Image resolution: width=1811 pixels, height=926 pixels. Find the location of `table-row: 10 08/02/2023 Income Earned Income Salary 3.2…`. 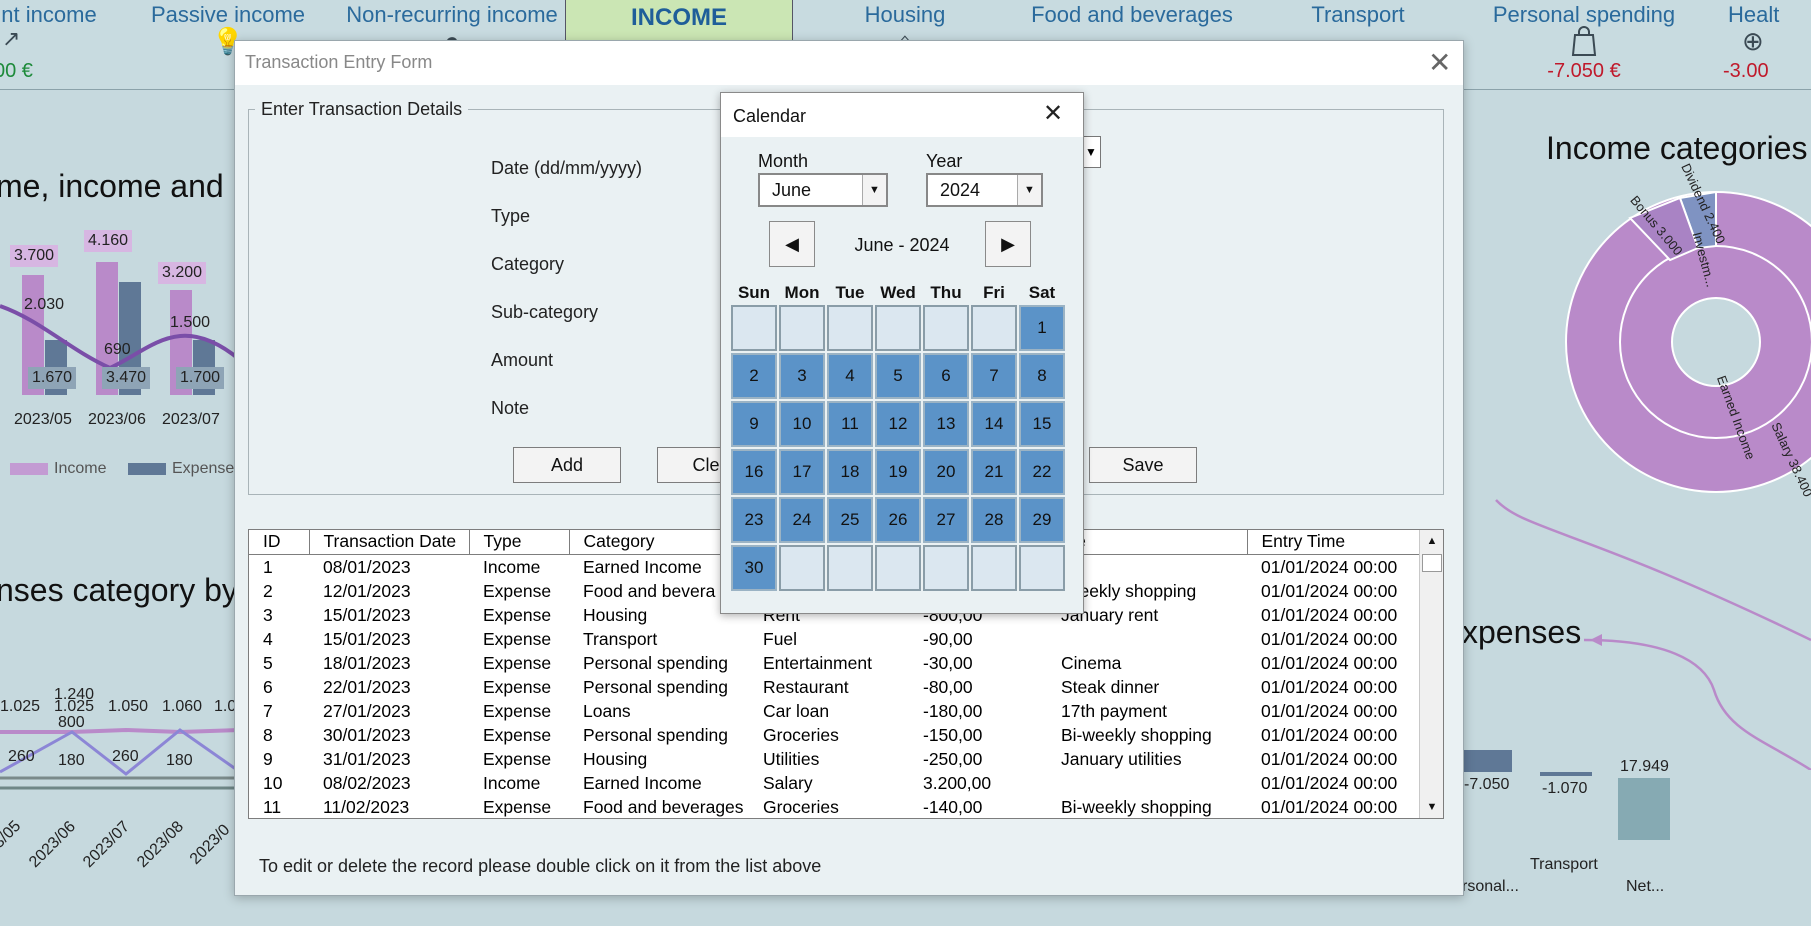

table-row: 10 08/02/2023 Income Earned Income Salary 3.2… is located at coordinates (834, 783).